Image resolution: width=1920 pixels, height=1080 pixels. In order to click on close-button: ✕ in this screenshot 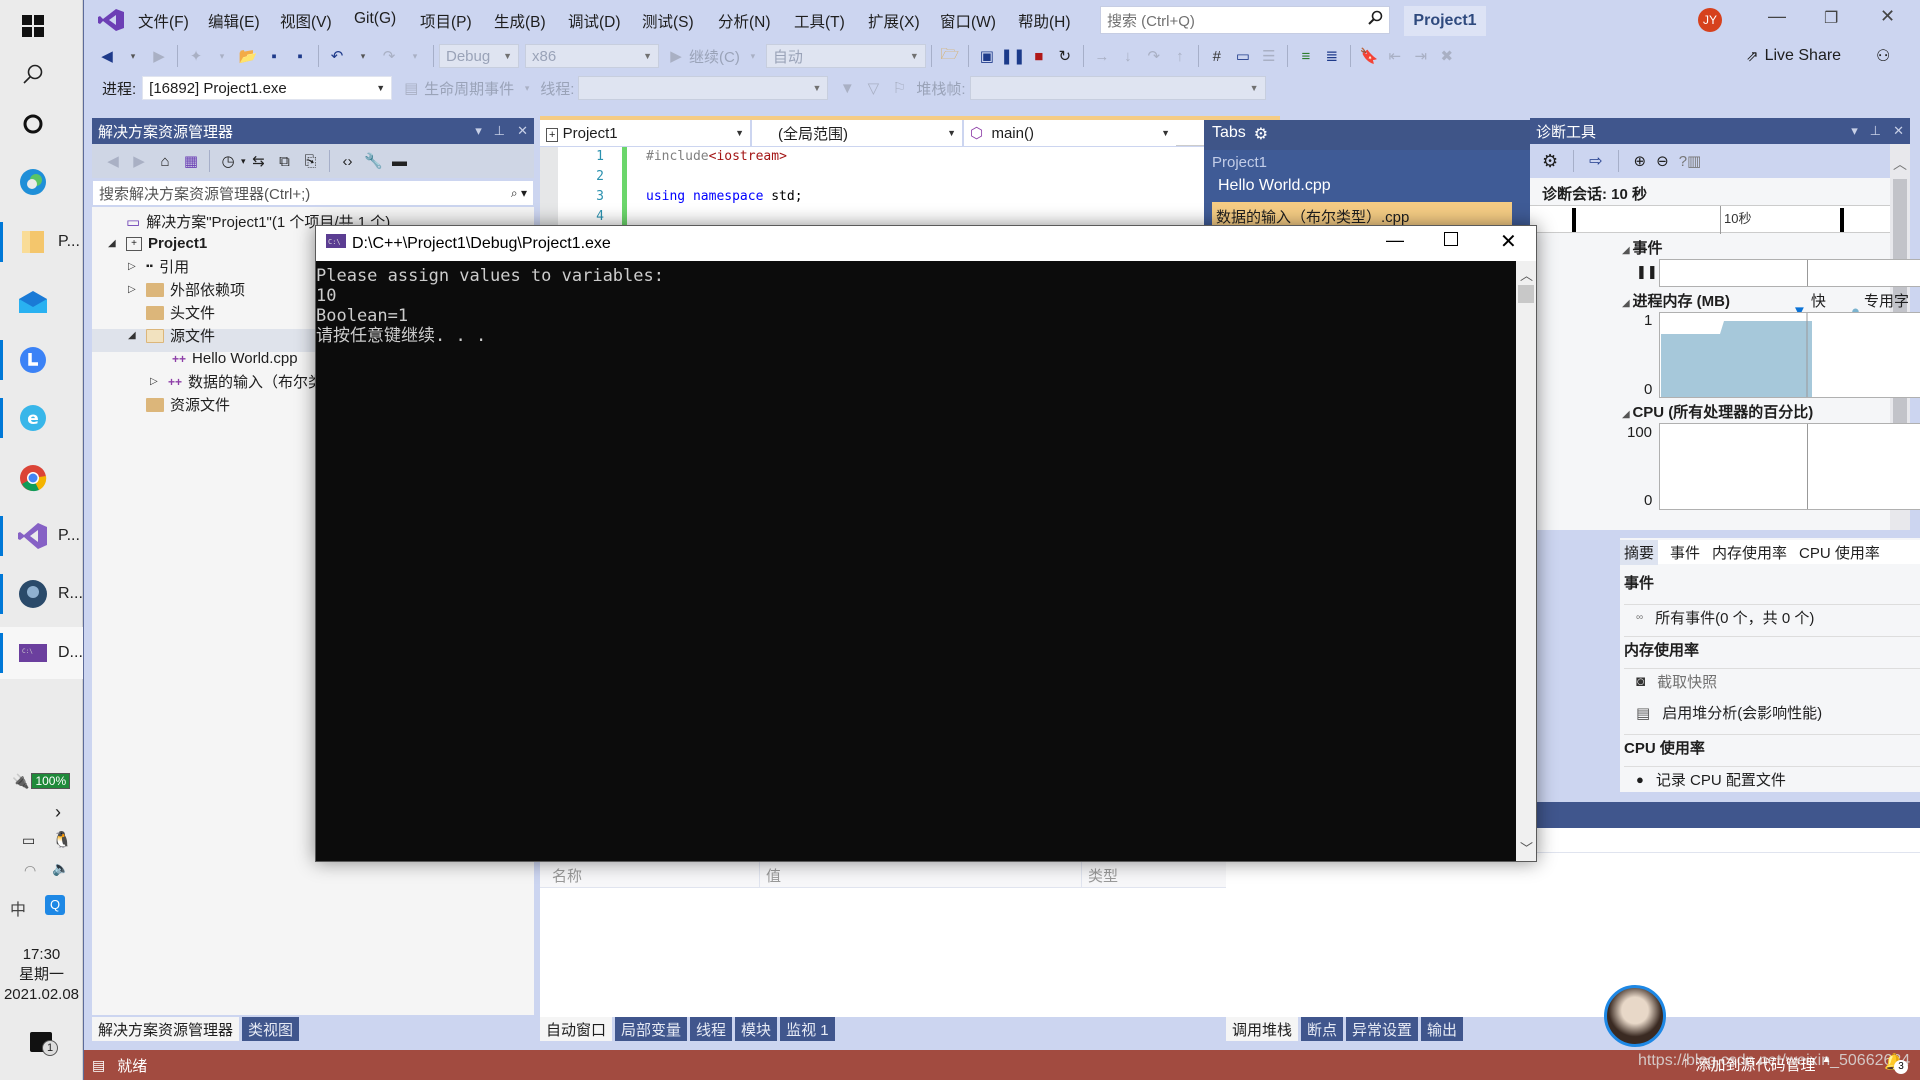, I will do `click(1887, 16)`.